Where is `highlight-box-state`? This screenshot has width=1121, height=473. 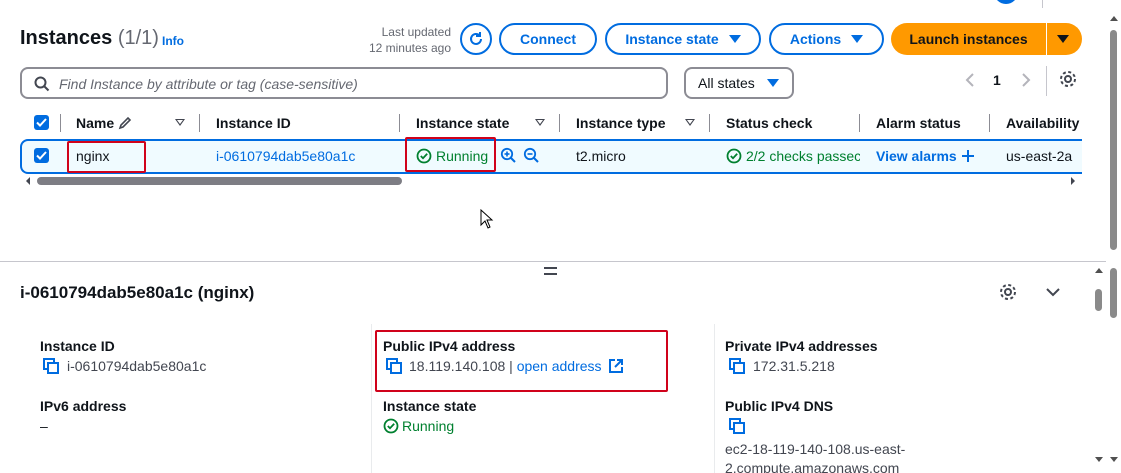 highlight-box-state is located at coordinates (450, 154).